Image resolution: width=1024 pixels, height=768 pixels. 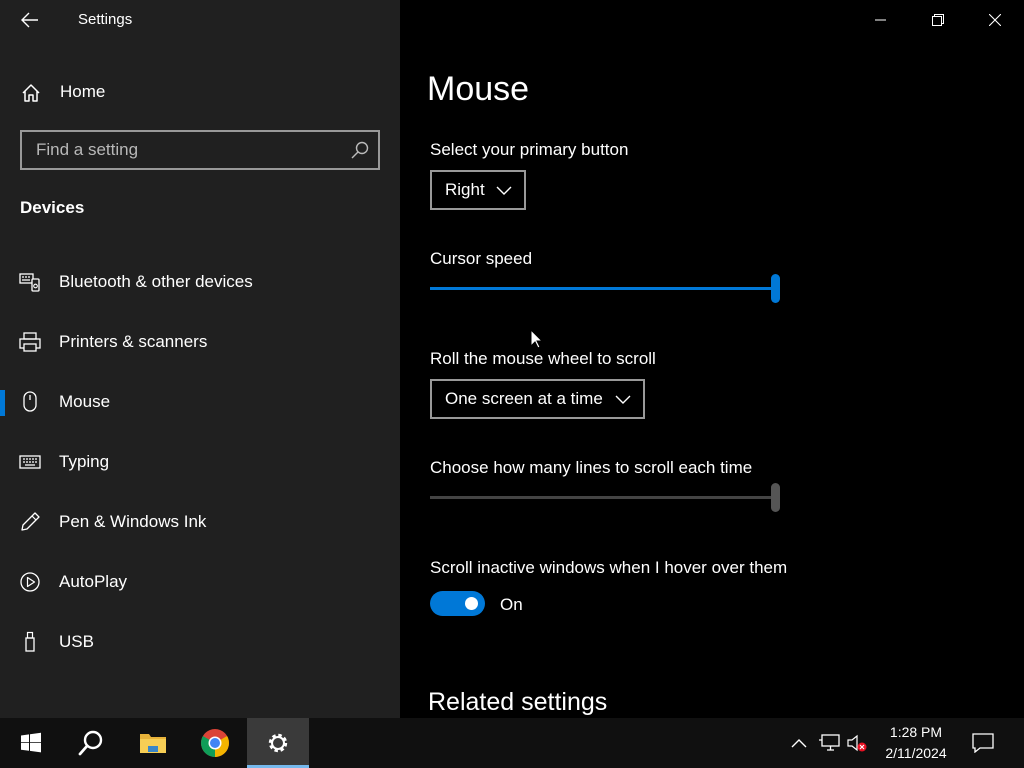 I want to click on selected-indicator, so click(x=2, y=403).